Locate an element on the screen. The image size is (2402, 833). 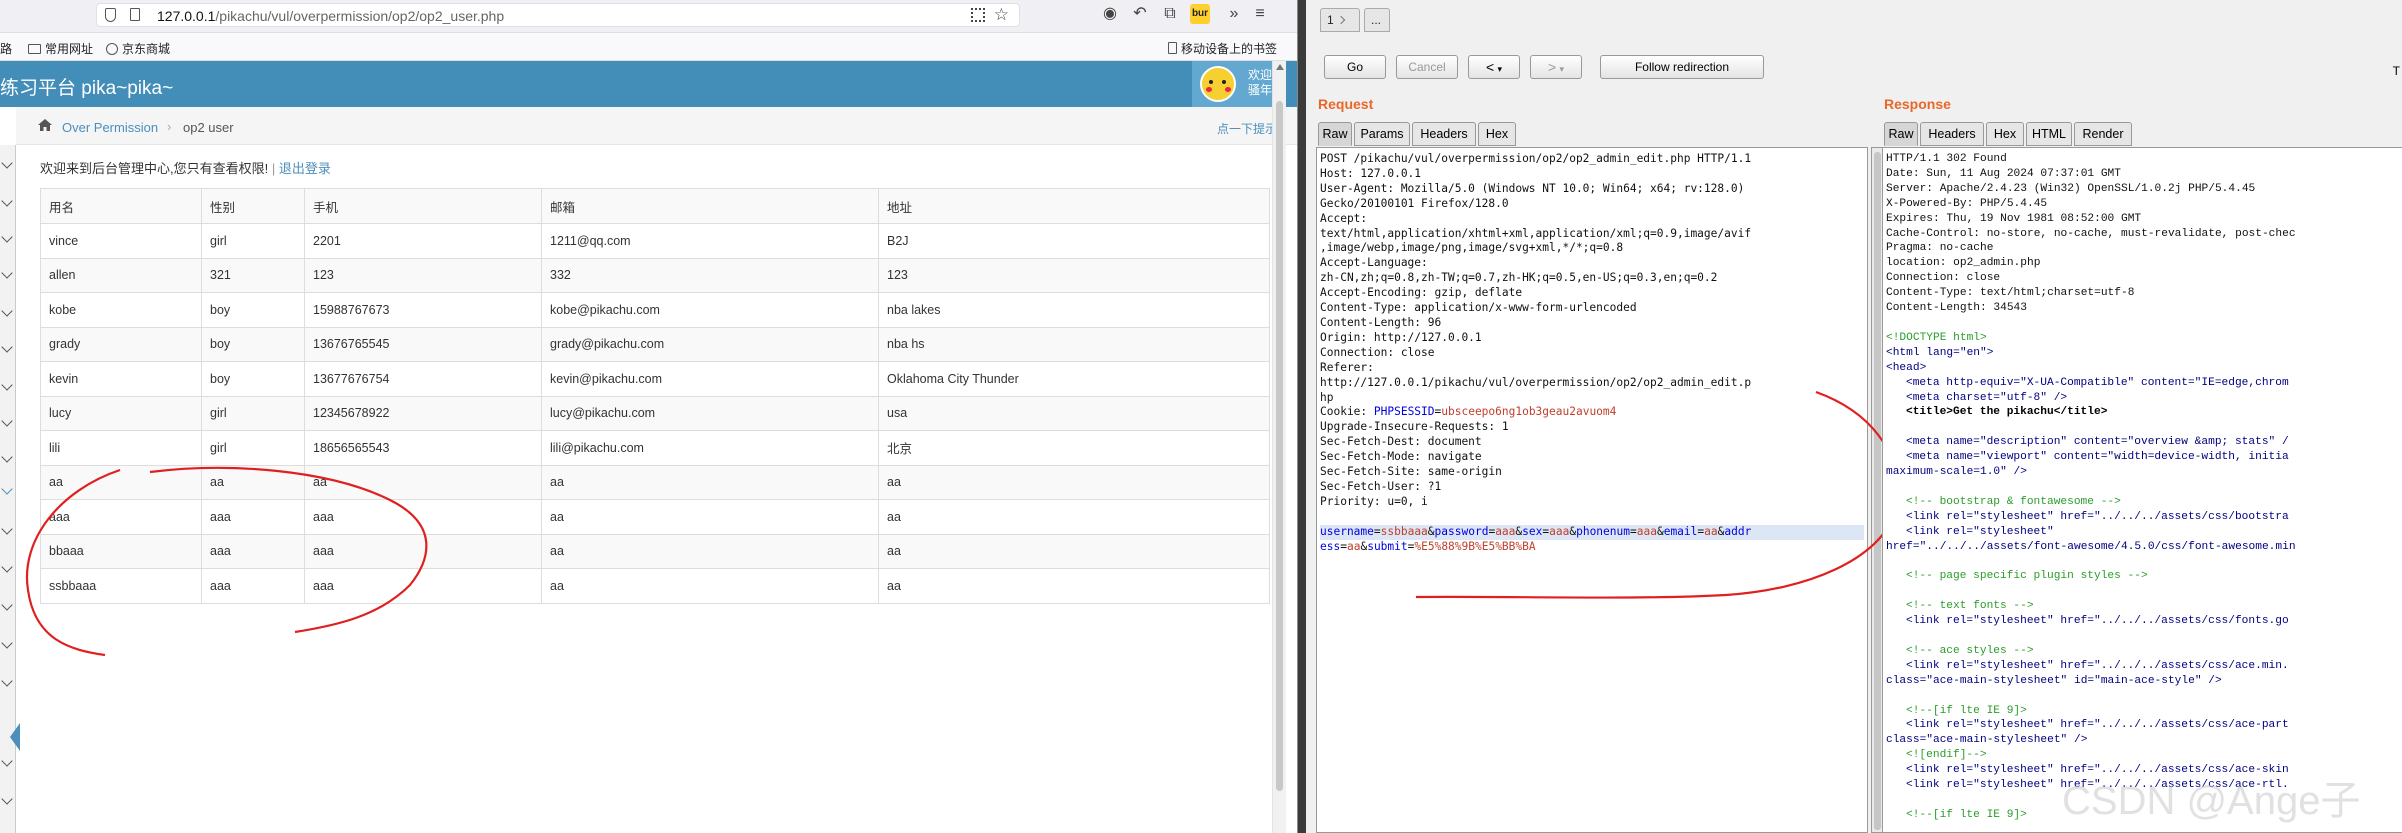
response-comment-line: <!-- bootstrap & fontawesome --> is located at coordinates (2013, 501).